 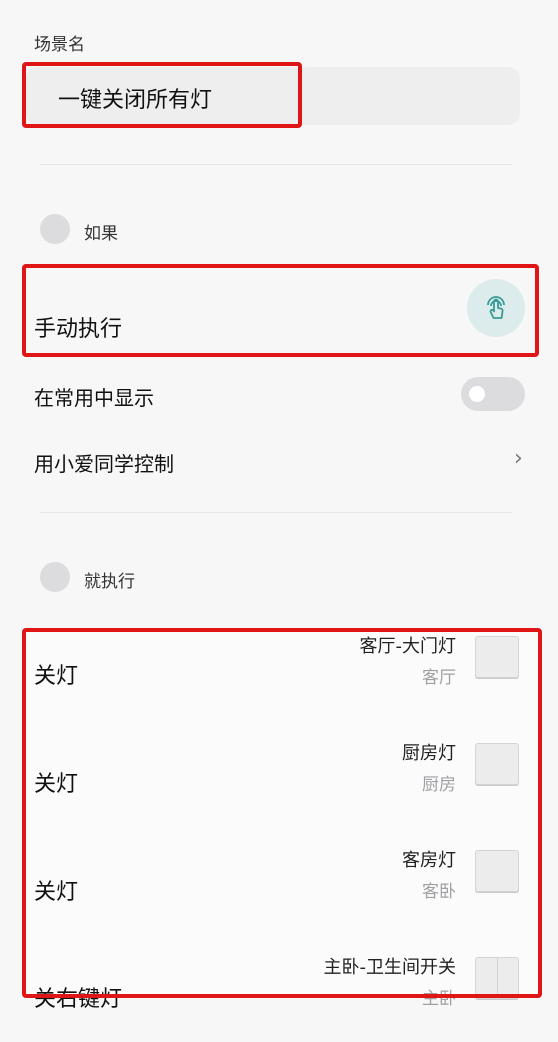 I want to click on scene-name-label: 场景名, so click(x=59, y=45).